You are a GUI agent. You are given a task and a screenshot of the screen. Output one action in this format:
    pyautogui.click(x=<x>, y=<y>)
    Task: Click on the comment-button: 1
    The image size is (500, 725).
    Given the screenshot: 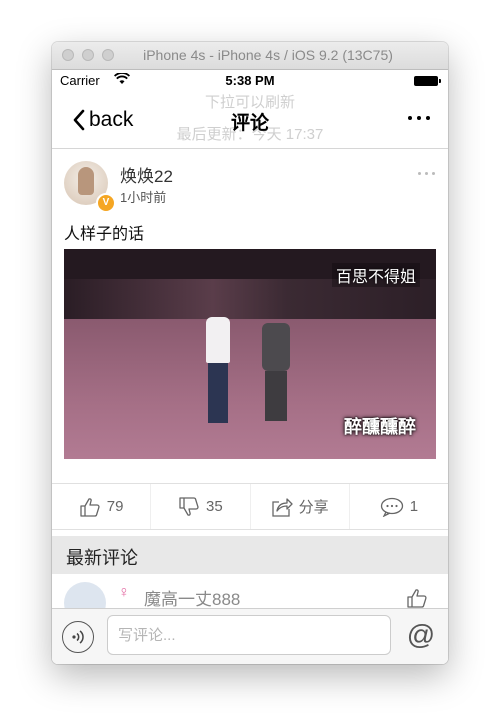 What is the action you would take?
    pyautogui.click(x=399, y=506)
    